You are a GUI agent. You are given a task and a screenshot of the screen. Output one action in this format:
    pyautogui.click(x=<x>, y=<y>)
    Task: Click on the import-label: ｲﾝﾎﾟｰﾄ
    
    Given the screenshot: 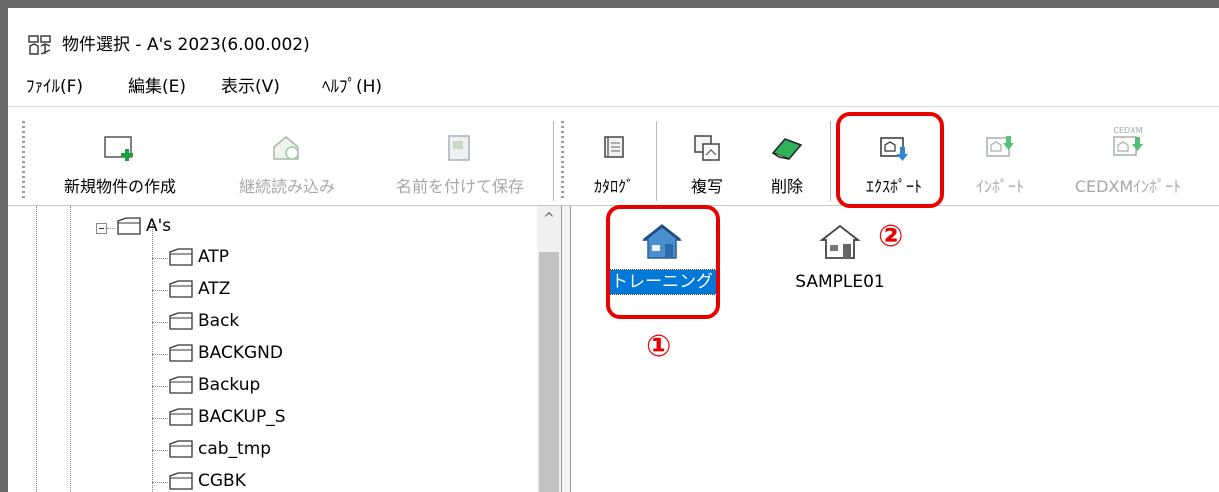 What is the action you would take?
    pyautogui.click(x=999, y=186)
    